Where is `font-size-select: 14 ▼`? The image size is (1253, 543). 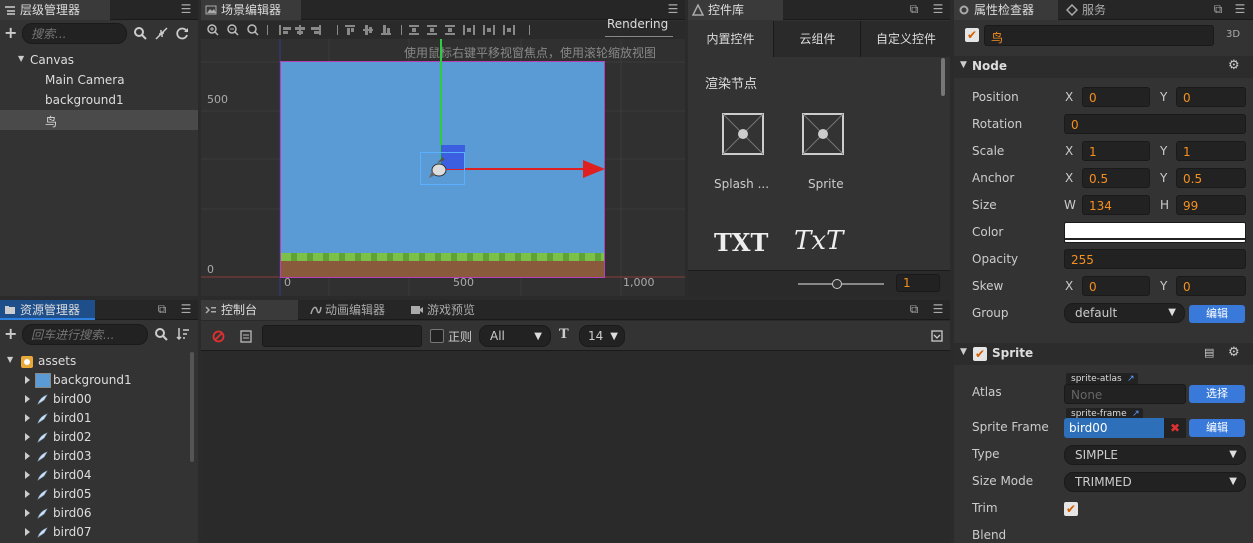 font-size-select: 14 ▼ is located at coordinates (602, 336).